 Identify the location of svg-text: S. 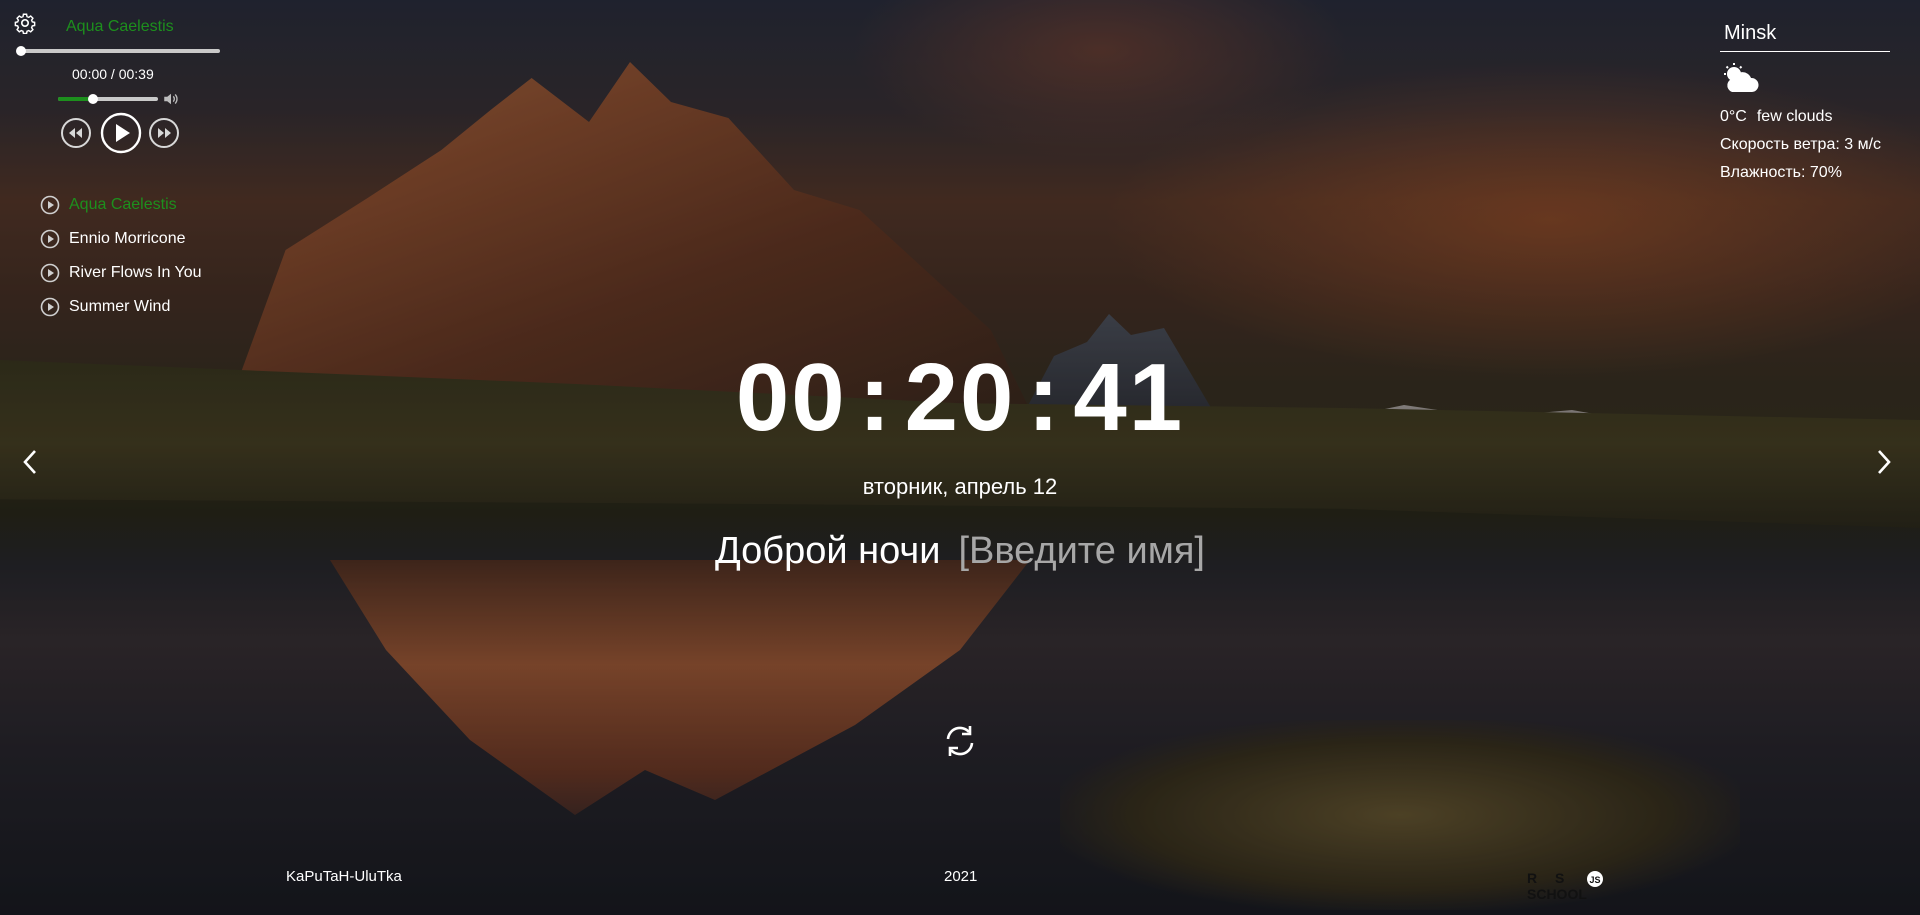
(1559, 878).